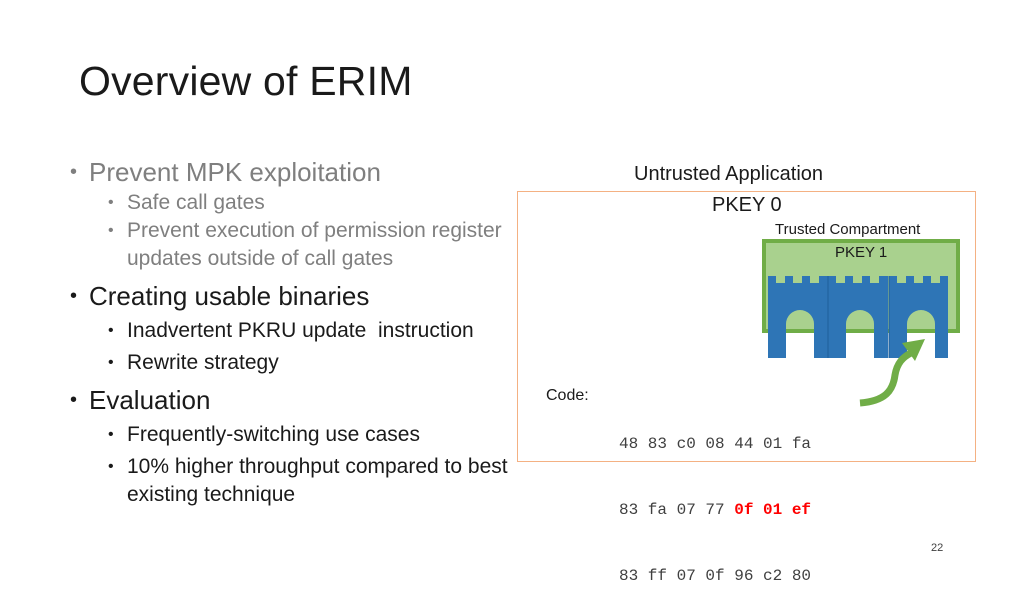  Describe the element at coordinates (567, 395) in the screenshot. I see `code-label: Code:` at that location.